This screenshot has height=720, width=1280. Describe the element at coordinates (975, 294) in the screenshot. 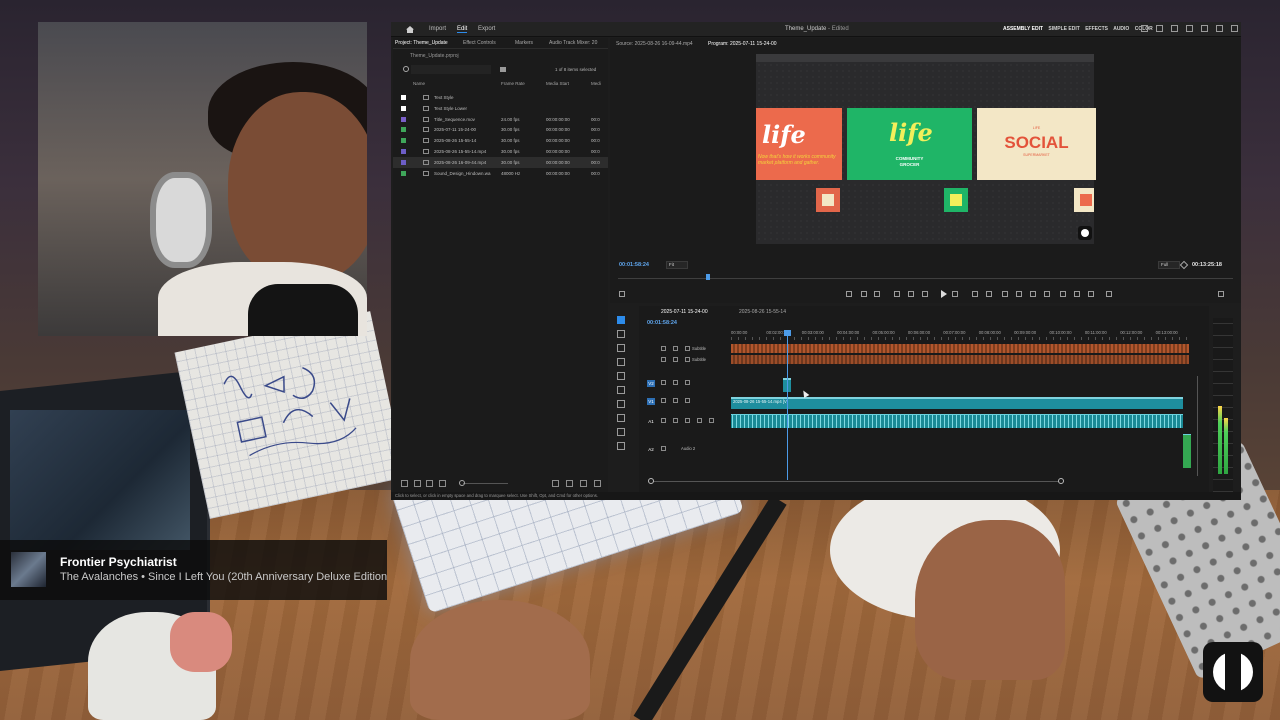

I see `lift-icon` at that location.